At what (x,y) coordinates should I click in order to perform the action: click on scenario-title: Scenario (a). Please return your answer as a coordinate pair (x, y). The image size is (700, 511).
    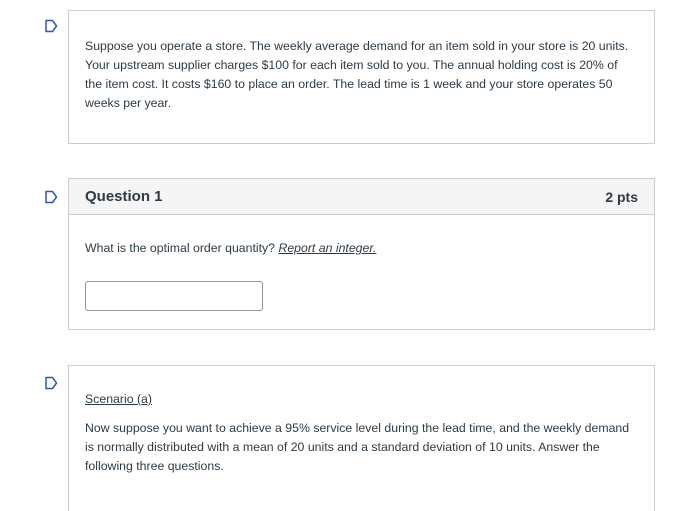
    Looking at the image, I should click on (118, 399).